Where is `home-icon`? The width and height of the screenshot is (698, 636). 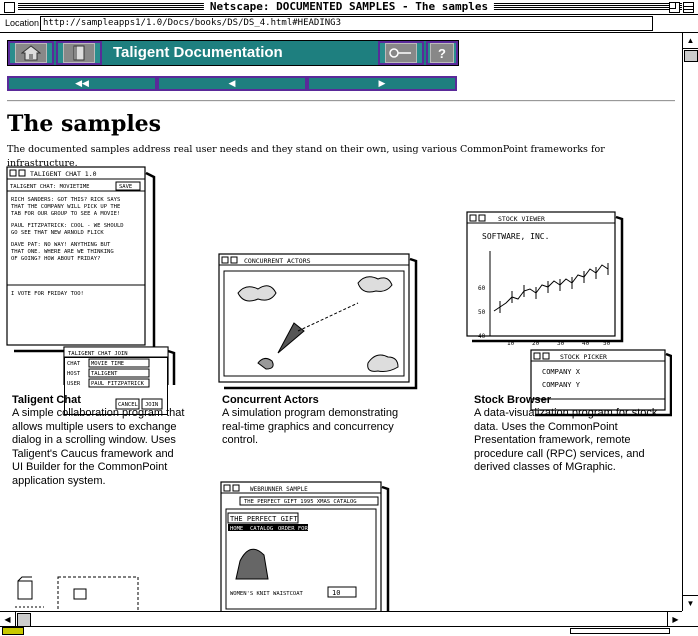
home-icon is located at coordinates (31, 53).